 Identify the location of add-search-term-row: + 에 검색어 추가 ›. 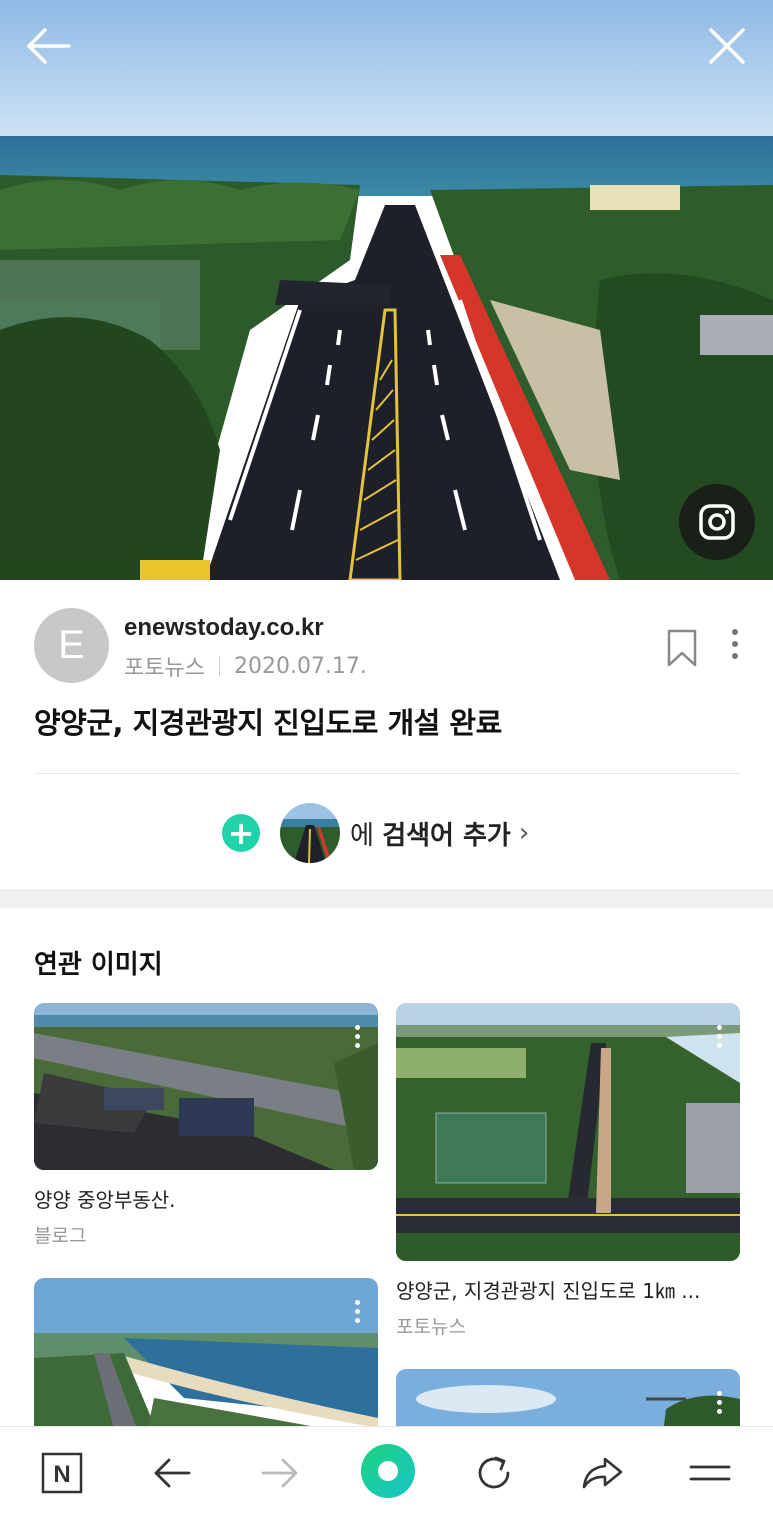
(375, 833).